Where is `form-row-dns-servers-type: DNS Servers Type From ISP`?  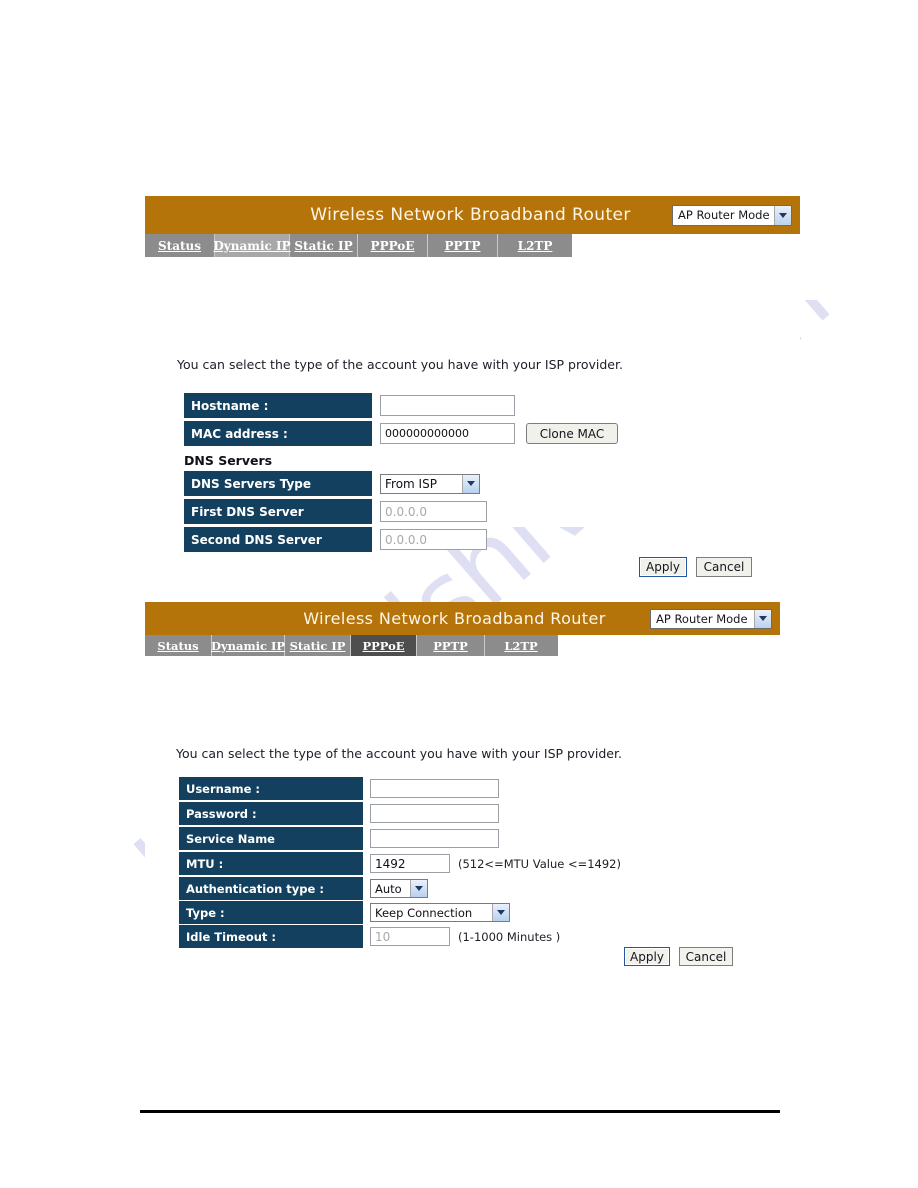
form-row-dns-servers-type: DNS Servers Type From ISP is located at coordinates (332, 483).